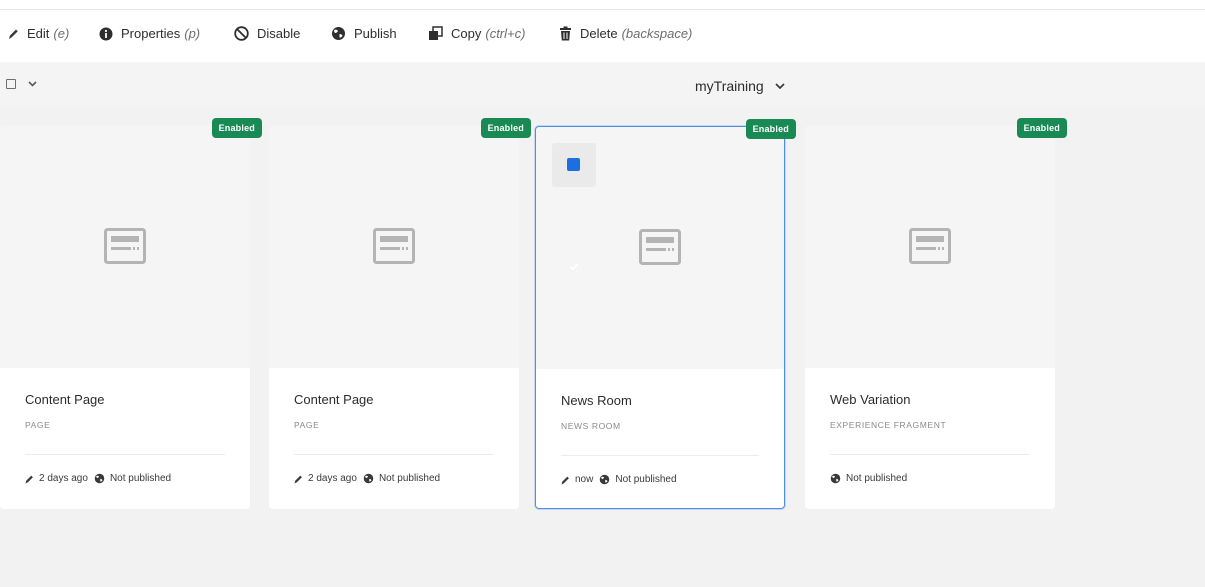 The width and height of the screenshot is (1205, 587). I want to click on card-type: EXPERIENCE FRAGMENT, so click(888, 425).